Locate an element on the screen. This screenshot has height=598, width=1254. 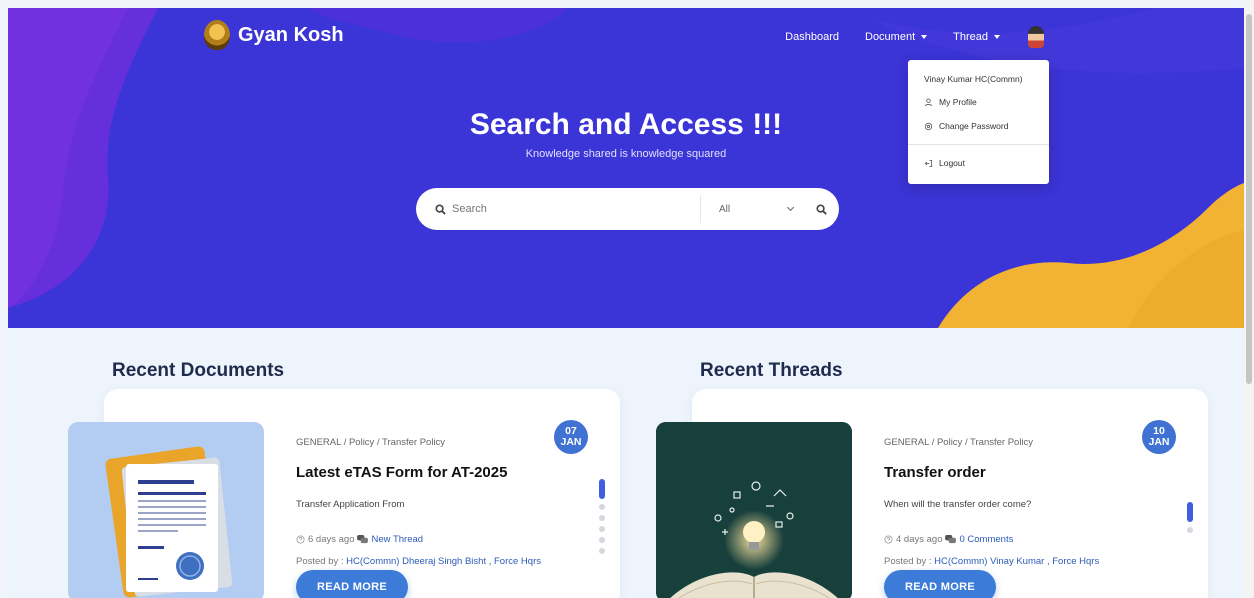
scrollbar-thumb is located at coordinates (1249, 199).